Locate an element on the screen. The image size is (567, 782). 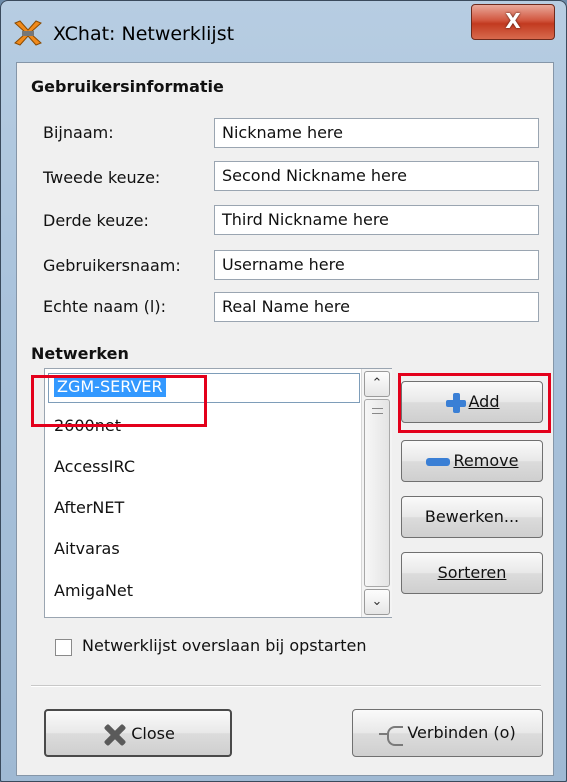
list-item-label: AccessIRC is located at coordinates (94, 466).